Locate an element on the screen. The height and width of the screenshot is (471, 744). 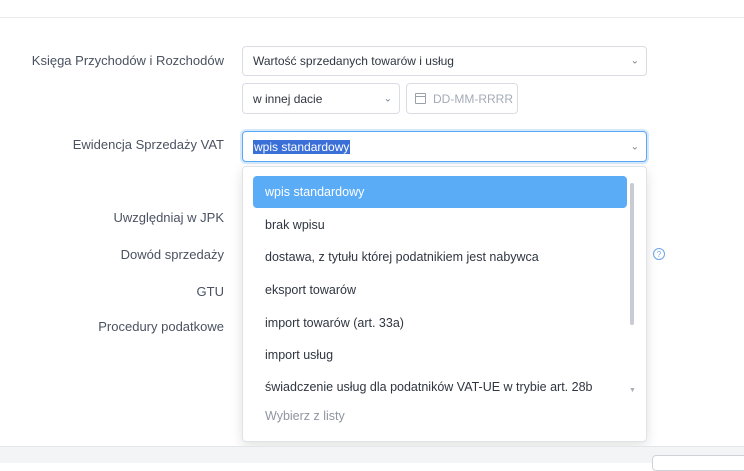
bottom-bar is located at coordinates (372, 454).